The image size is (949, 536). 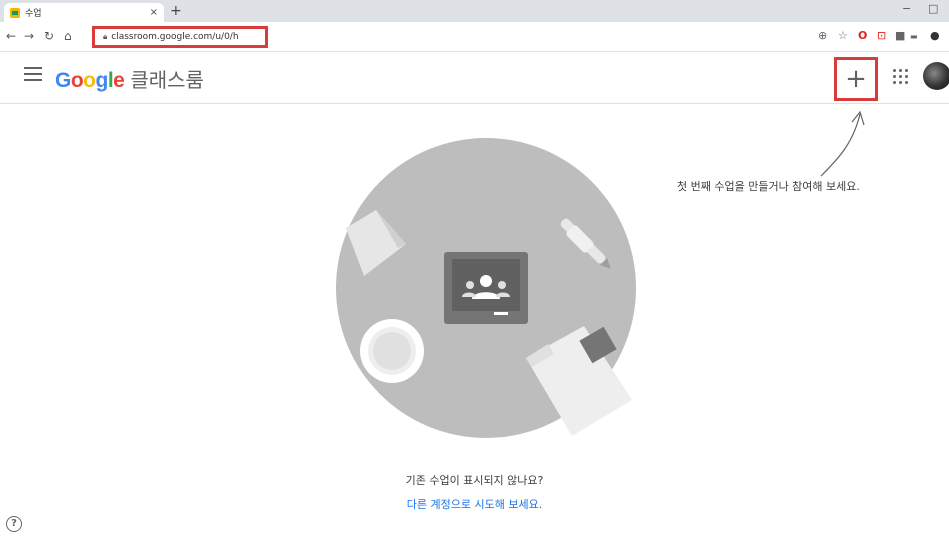 What do you see at coordinates (474, 11) in the screenshot?
I see `browser-tab-bar: 수업 × + − □` at bounding box center [474, 11].